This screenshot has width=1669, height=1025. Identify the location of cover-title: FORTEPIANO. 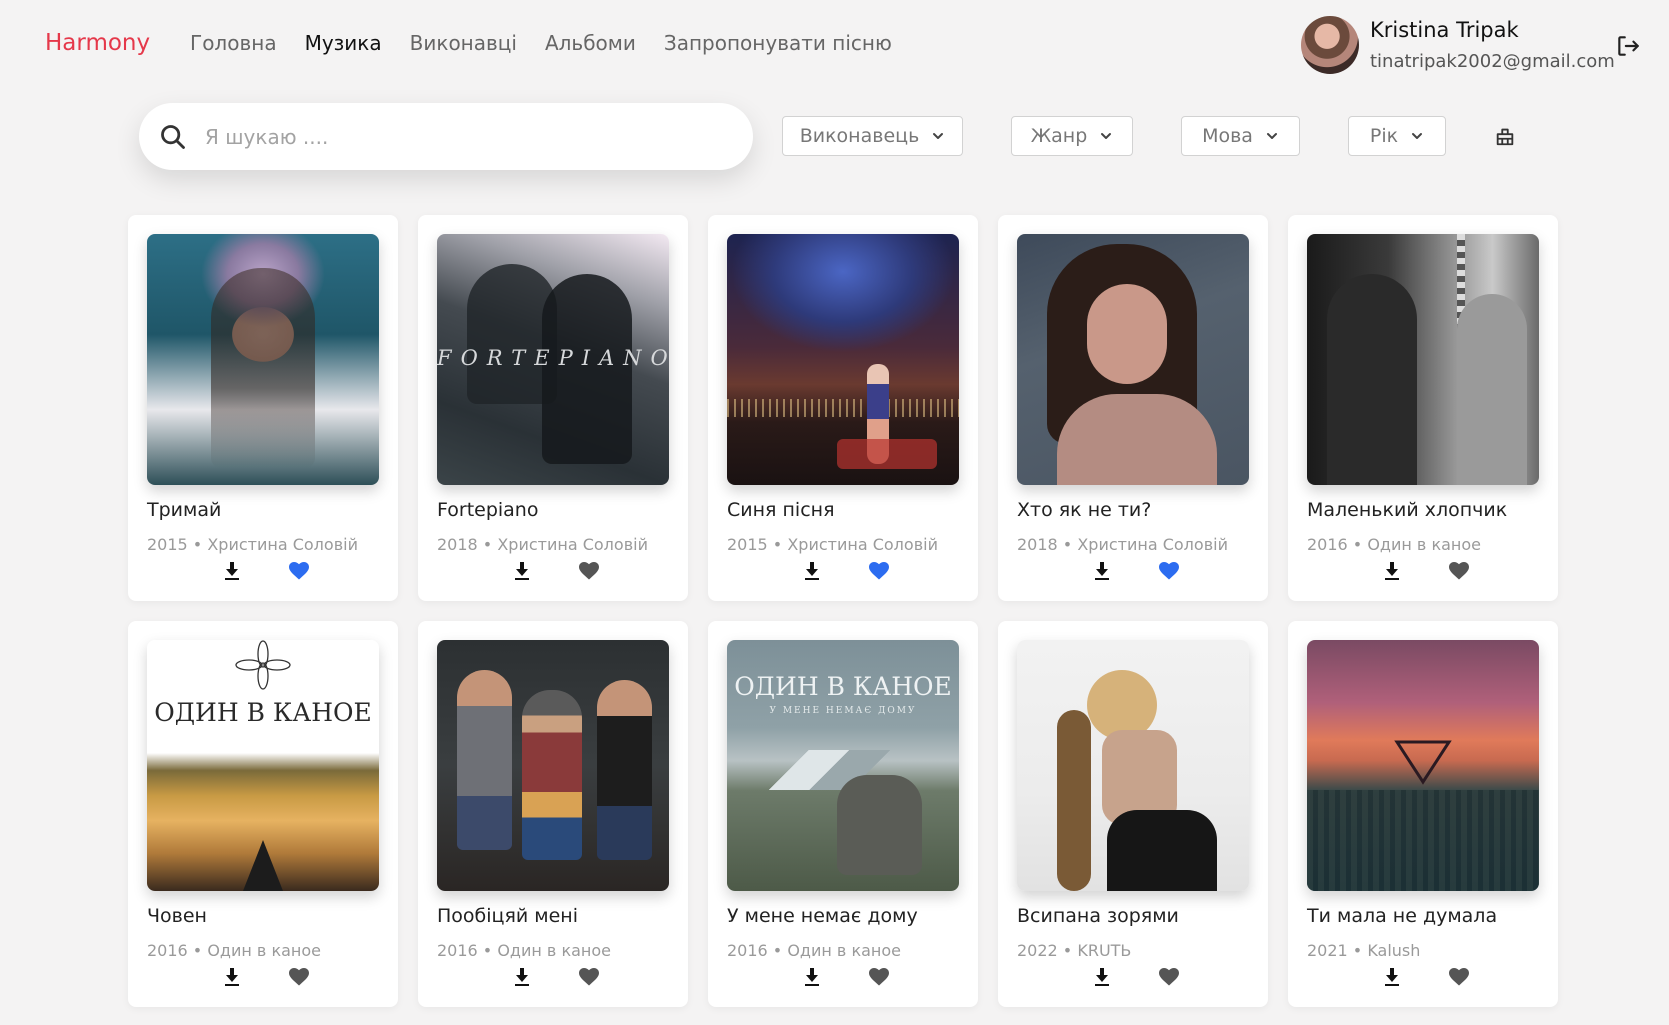
(553, 358).